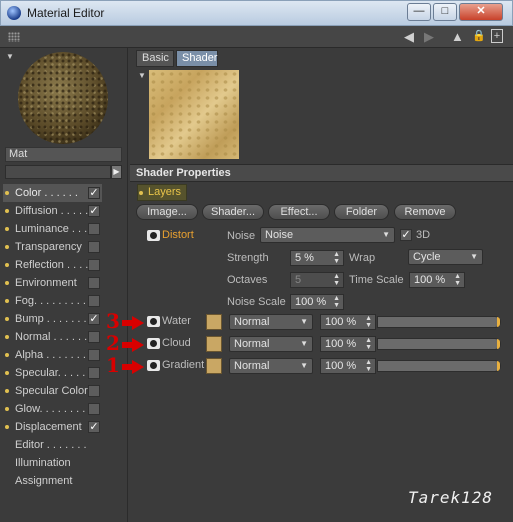 The height and width of the screenshot is (522, 513). What do you see at coordinates (63, 98) in the screenshot?
I see `material-preview` at bounding box center [63, 98].